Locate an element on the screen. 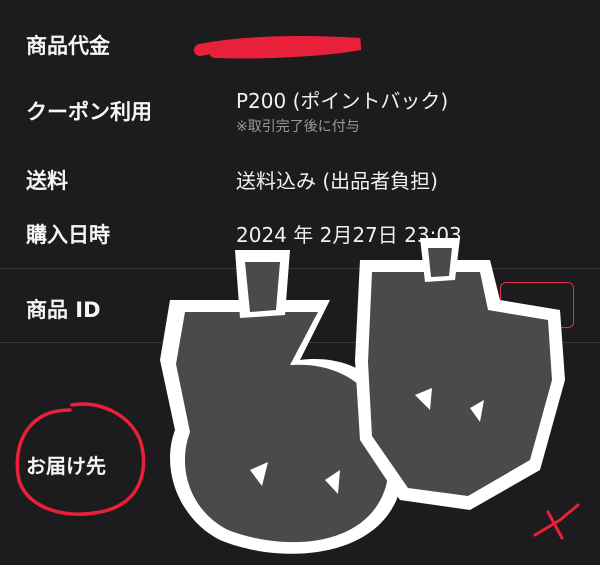 The height and width of the screenshot is (565, 600). red-arrow-annotation is located at coordinates (556, 521).